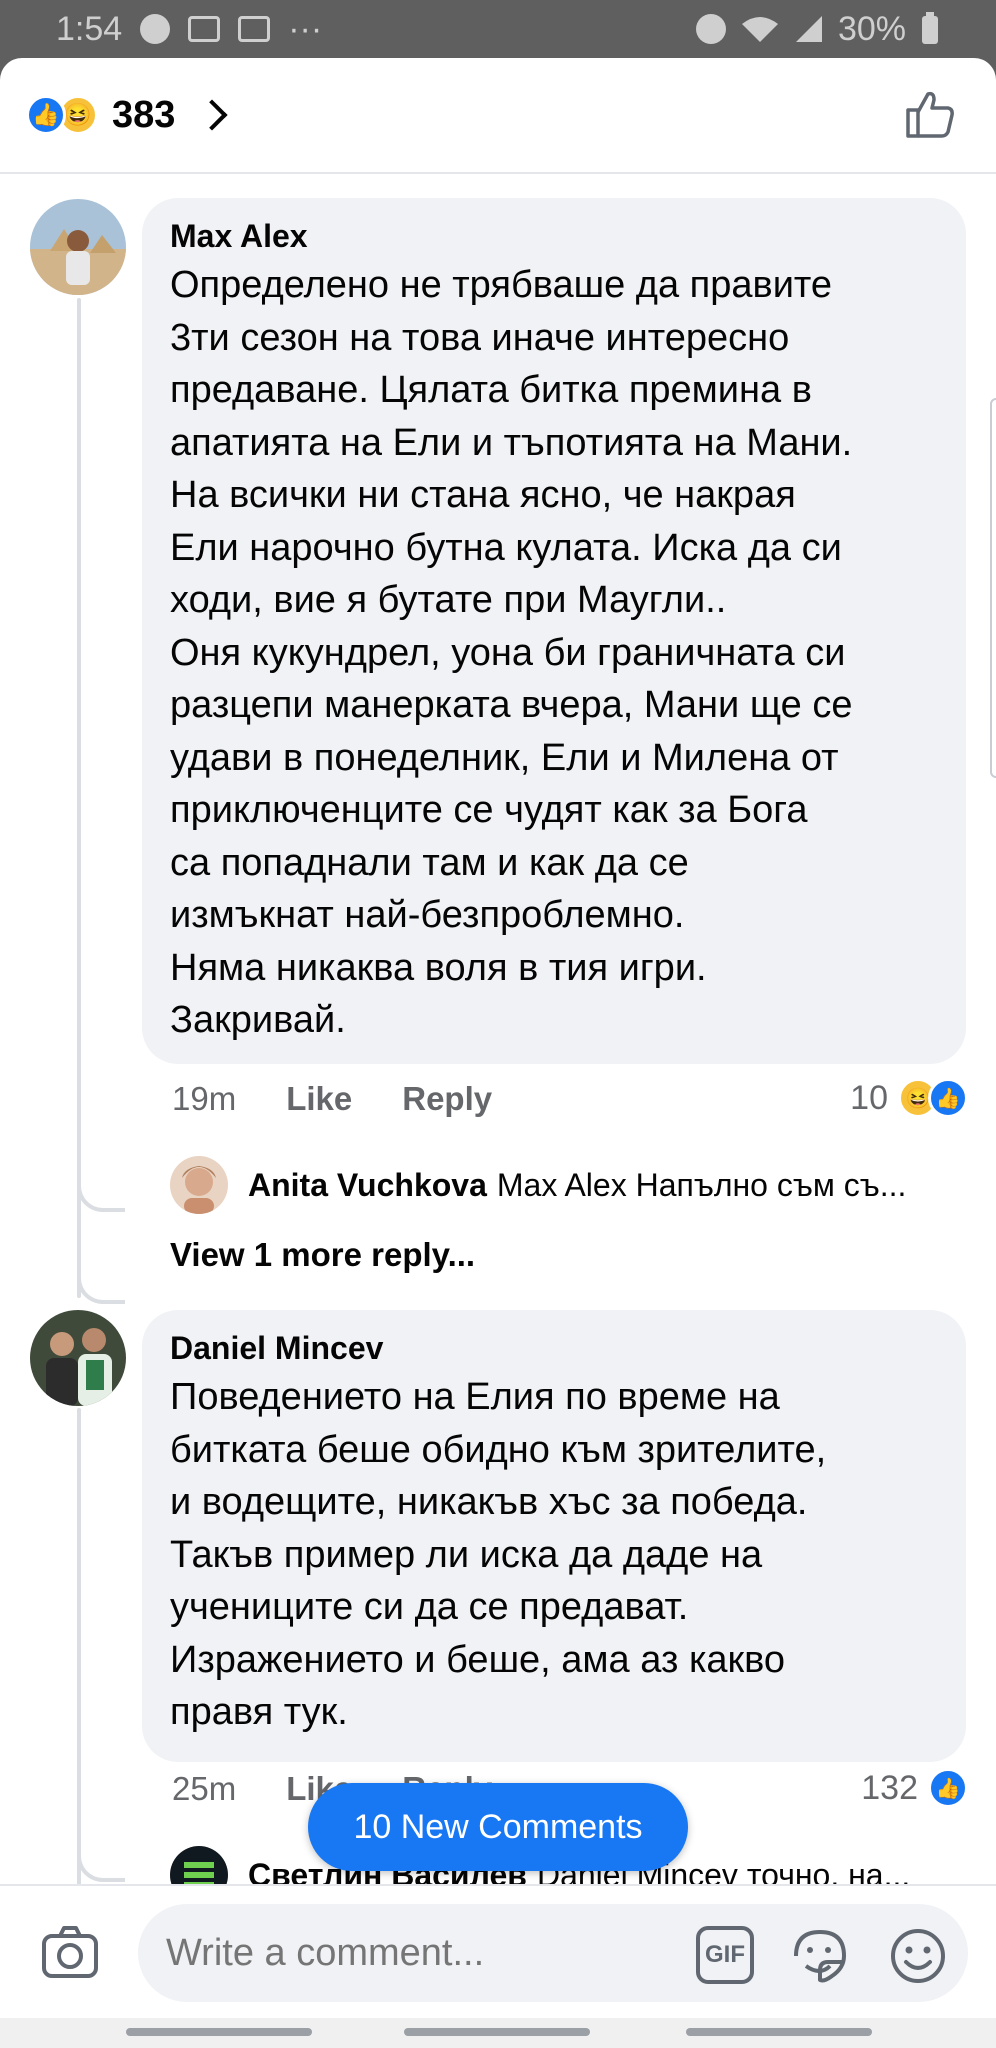 The image size is (996, 2048). Describe the element at coordinates (498, 1827) in the screenshot. I see `new-comments-button: 10 New Comments` at that location.